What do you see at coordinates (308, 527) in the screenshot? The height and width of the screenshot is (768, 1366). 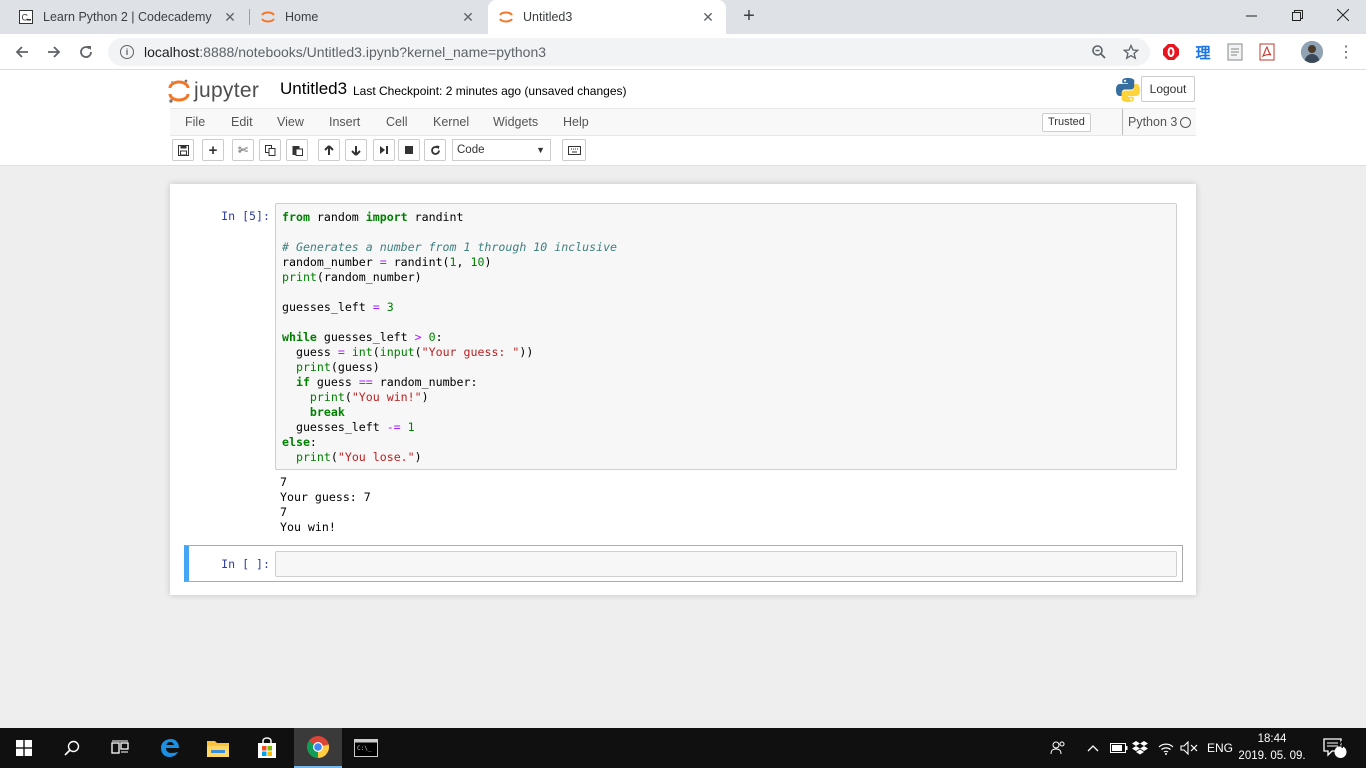 I see `output-line: You win!` at bounding box center [308, 527].